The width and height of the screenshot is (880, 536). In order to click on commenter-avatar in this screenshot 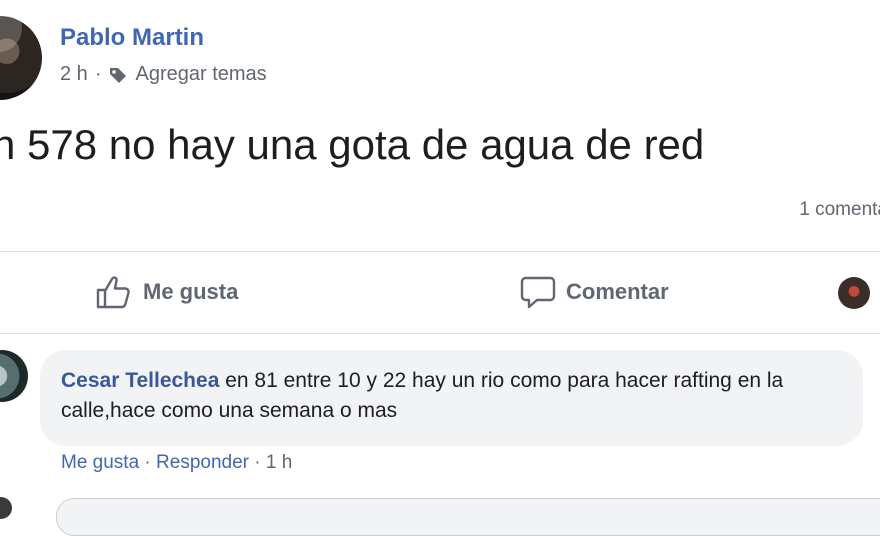, I will do `click(14, 376)`.